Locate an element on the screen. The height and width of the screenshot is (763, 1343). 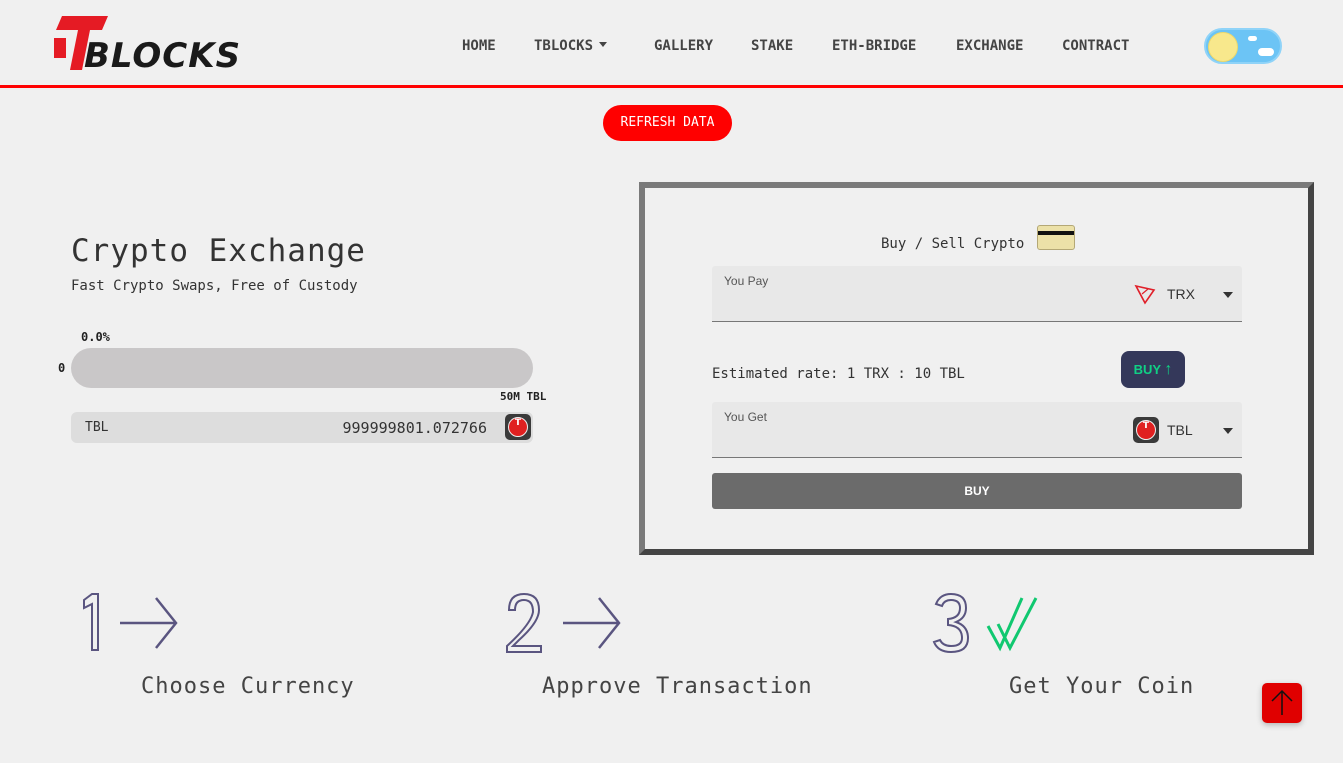
site-logo: BLOCKS is located at coordinates (147, 45).